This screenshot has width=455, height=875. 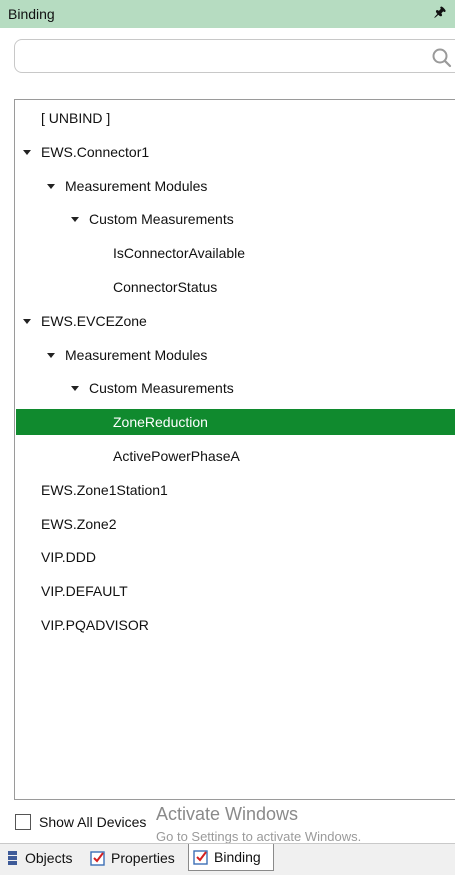 What do you see at coordinates (235, 321) in the screenshot?
I see `tree-node: EWS.EVCEZone` at bounding box center [235, 321].